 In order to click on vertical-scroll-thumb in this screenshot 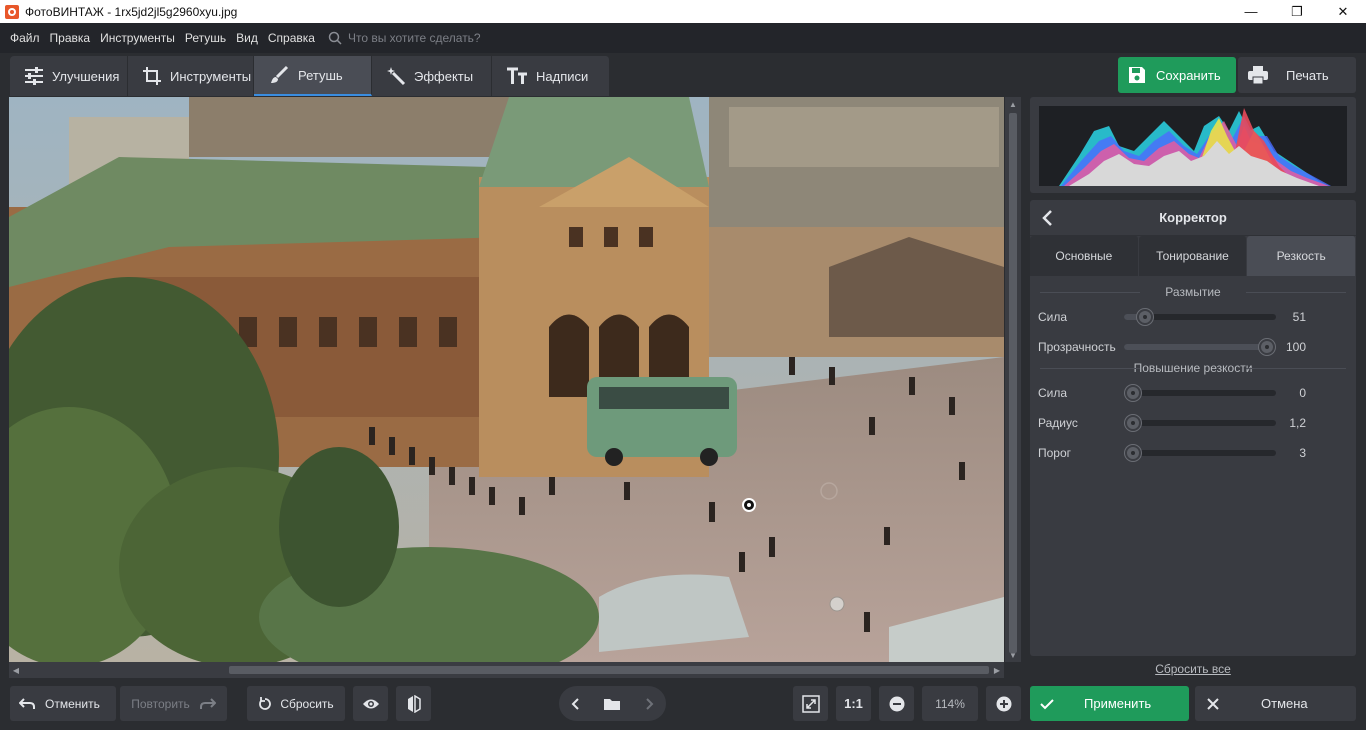, I will do `click(1013, 383)`.